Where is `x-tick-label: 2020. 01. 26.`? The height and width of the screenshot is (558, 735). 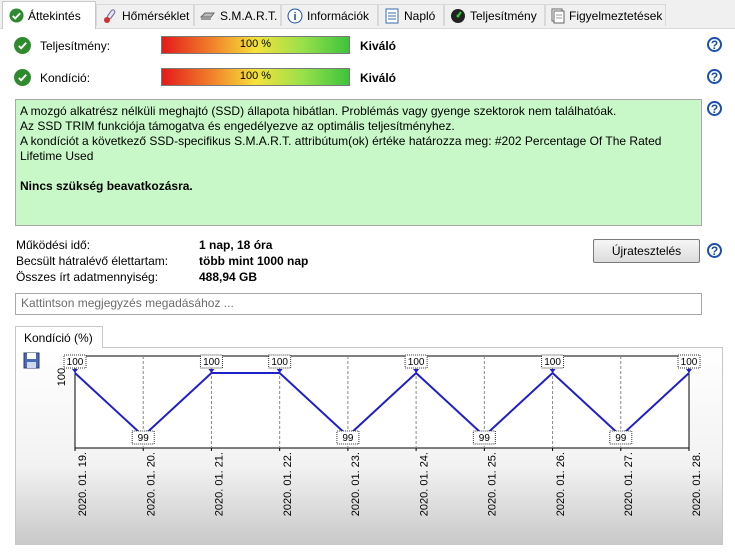
x-tick-label: 2020. 01. 26. is located at coordinates (561, 484).